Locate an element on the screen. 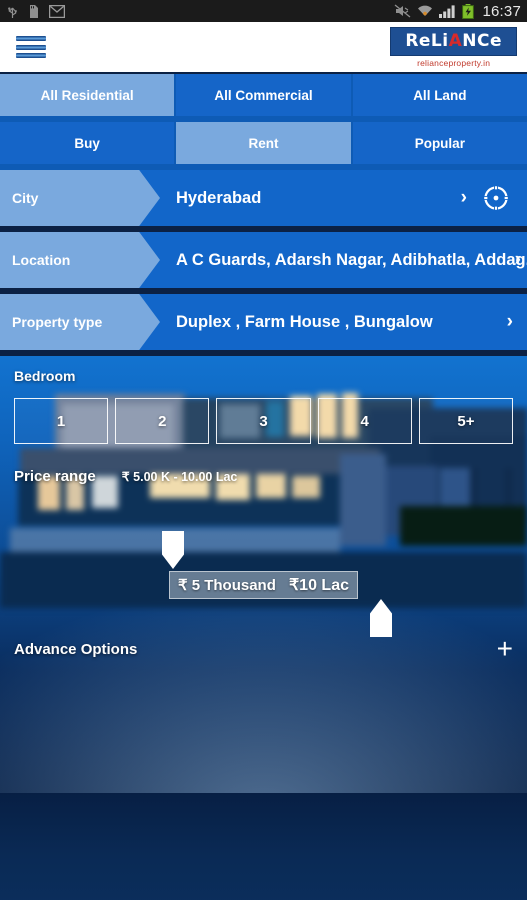  bedroom-label: Bedroom is located at coordinates (45, 376).